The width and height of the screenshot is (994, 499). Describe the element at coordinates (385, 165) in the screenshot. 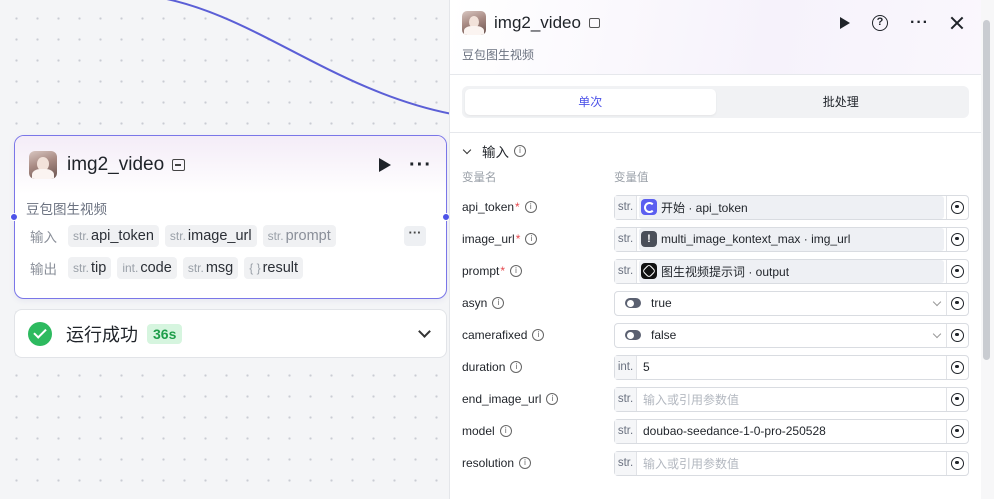

I see `run-node-icon` at that location.